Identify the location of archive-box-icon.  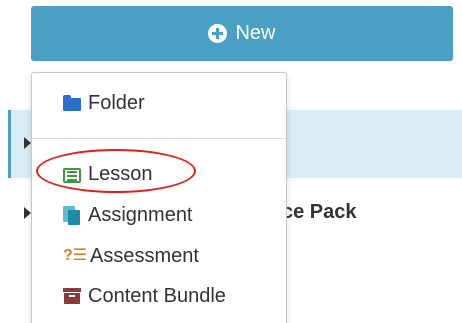
(72, 296).